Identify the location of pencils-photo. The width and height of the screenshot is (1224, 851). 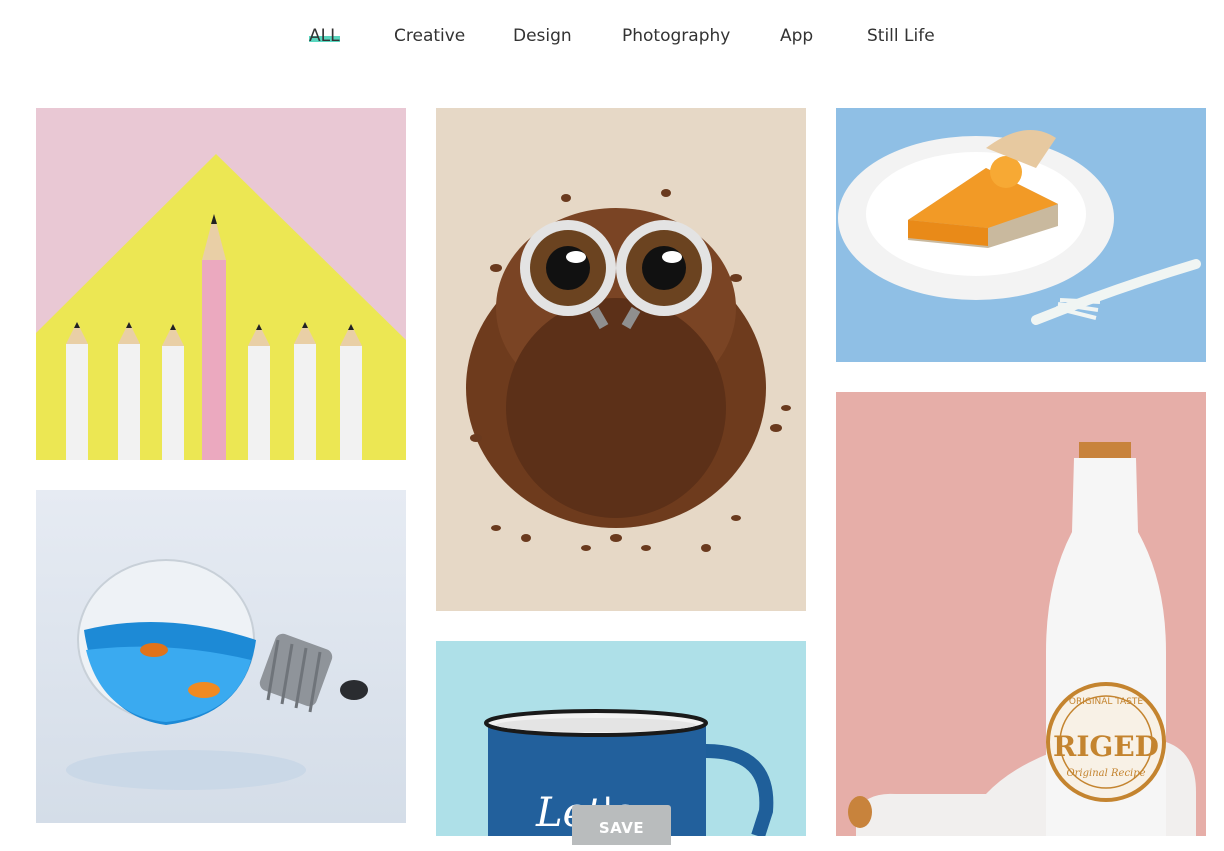
(221, 284).